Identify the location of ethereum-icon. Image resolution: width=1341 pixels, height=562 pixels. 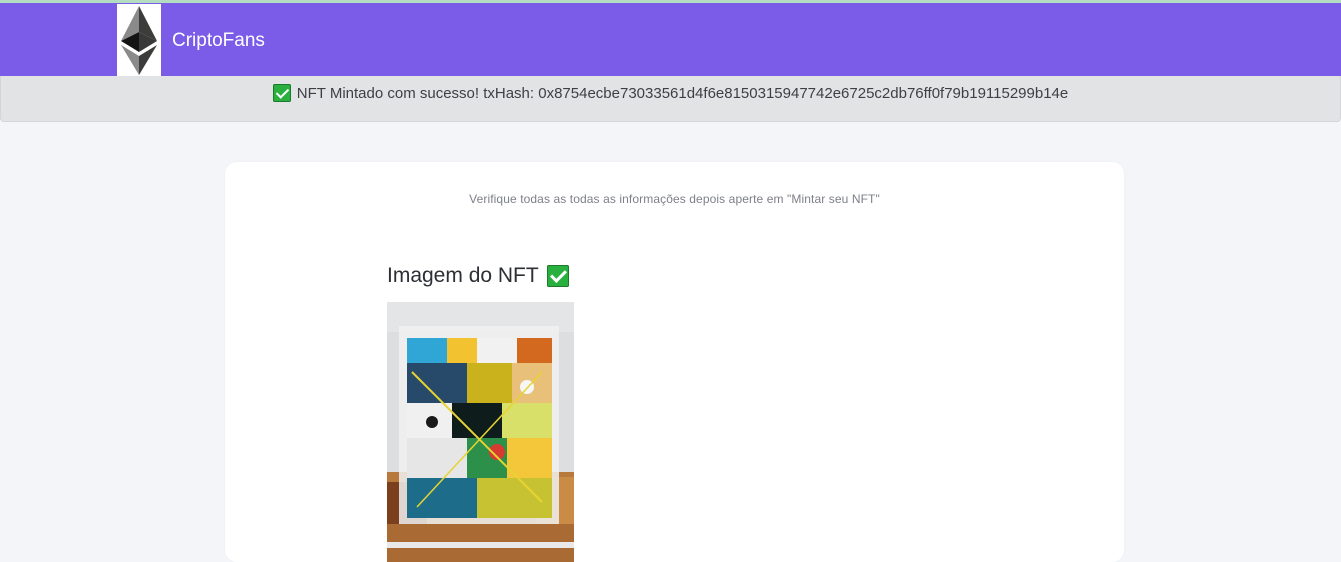
(139, 40).